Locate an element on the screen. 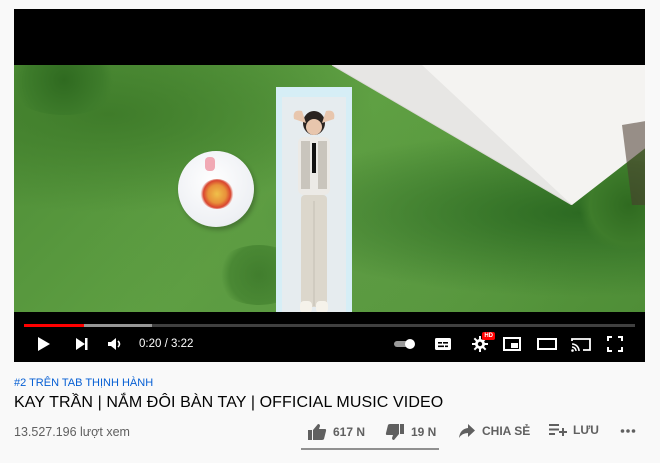 This screenshot has height=463, width=660. autoplay-toggle is located at coordinates (405, 344).